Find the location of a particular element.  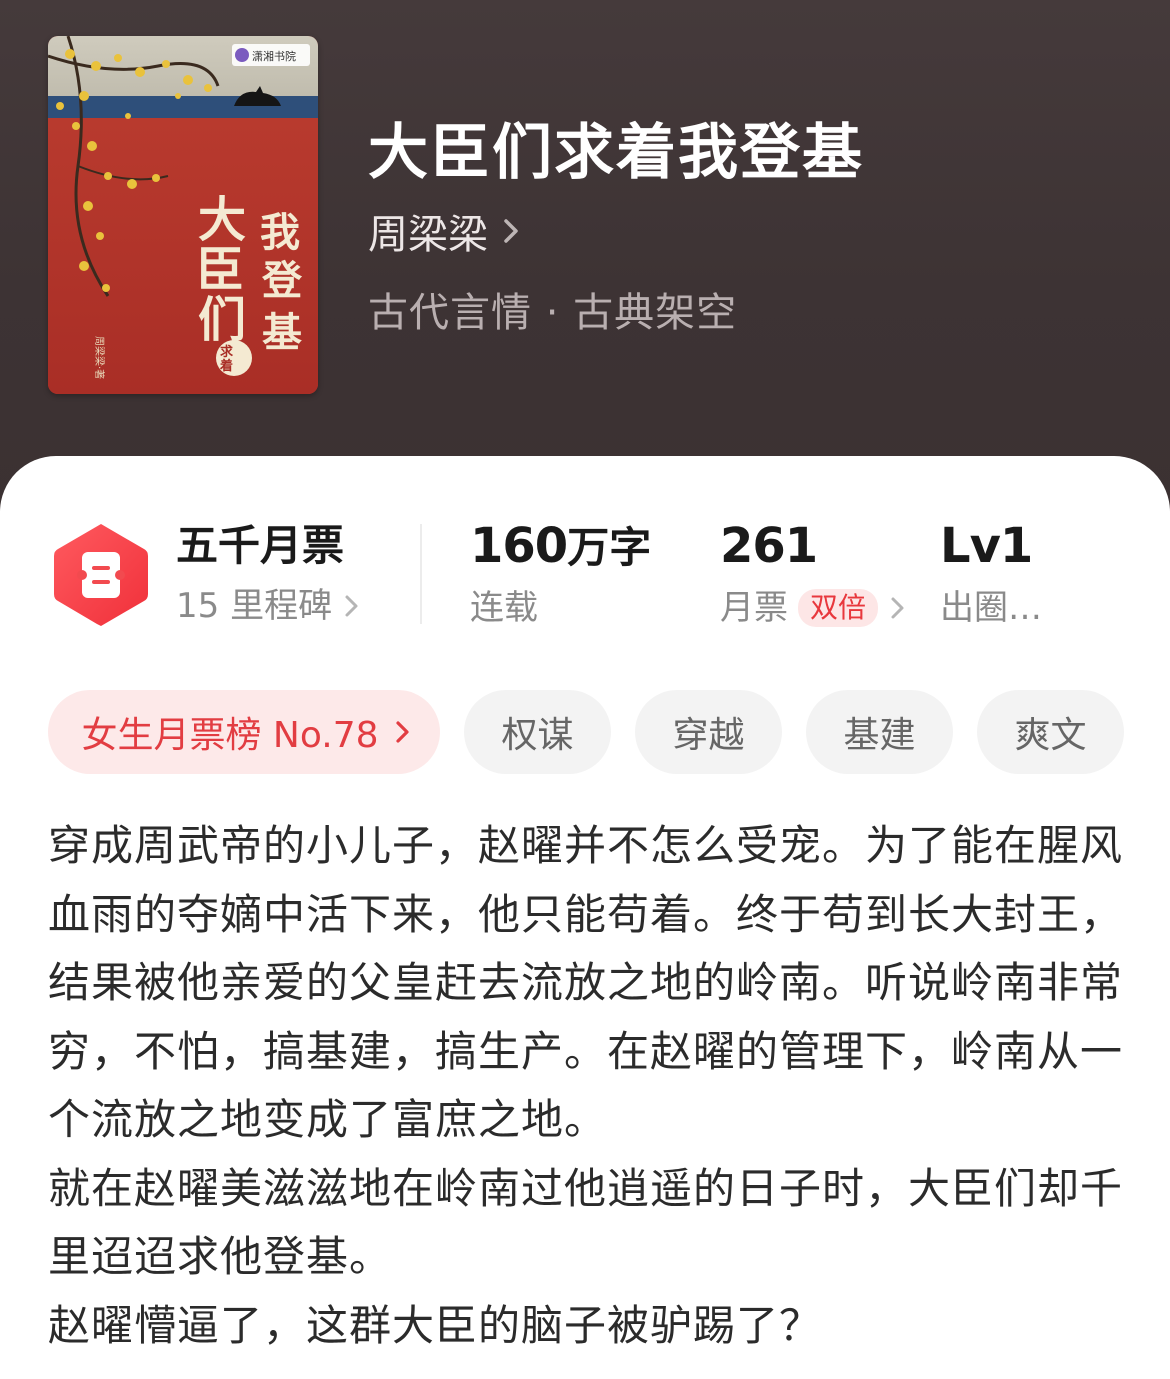

tickets-main: 五千月票 is located at coordinates (260, 545).